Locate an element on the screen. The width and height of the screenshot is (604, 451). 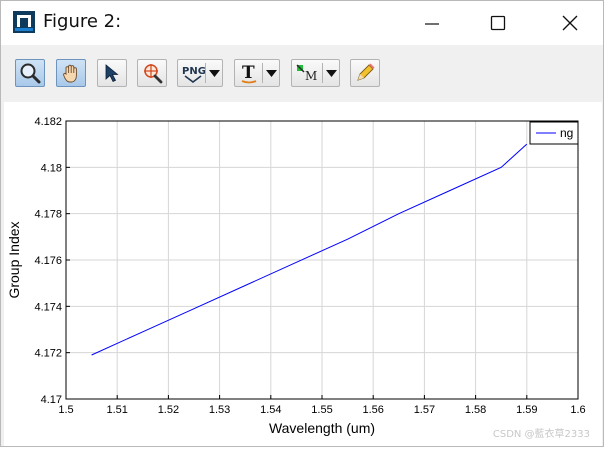
figure-toolbar: PNG T M is located at coordinates (302, 73).